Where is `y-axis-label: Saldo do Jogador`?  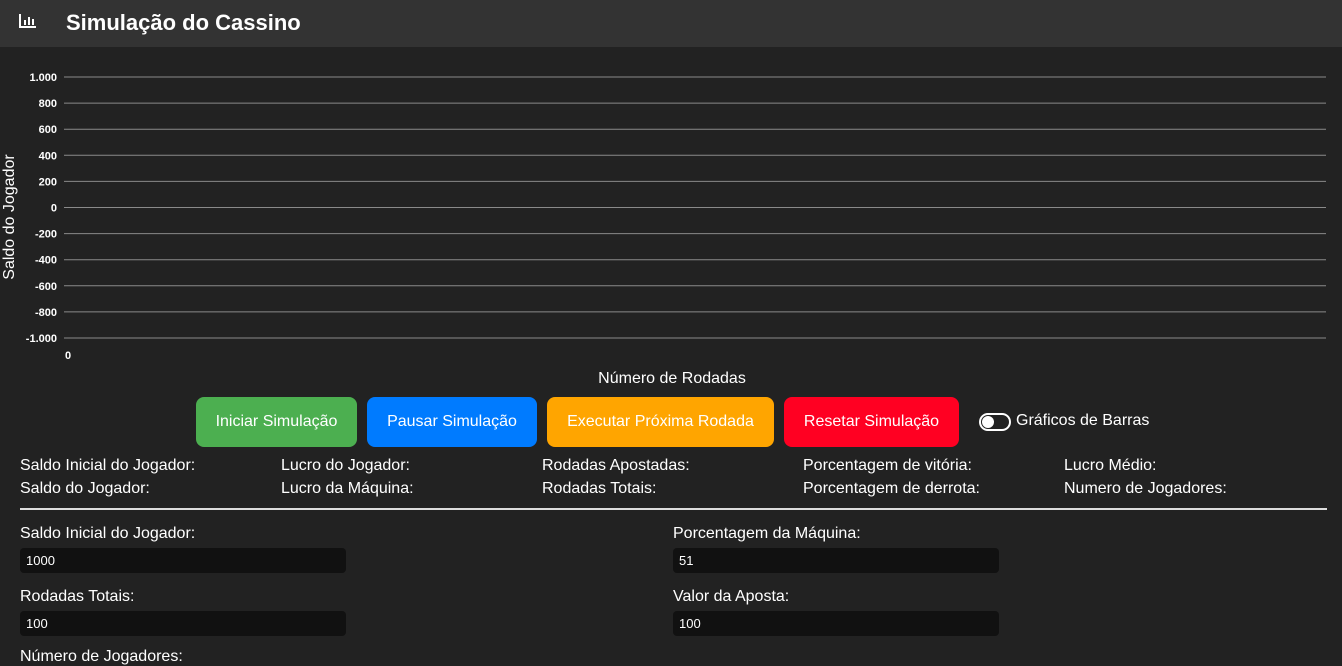 y-axis-label: Saldo do Jogador is located at coordinates (9, 217).